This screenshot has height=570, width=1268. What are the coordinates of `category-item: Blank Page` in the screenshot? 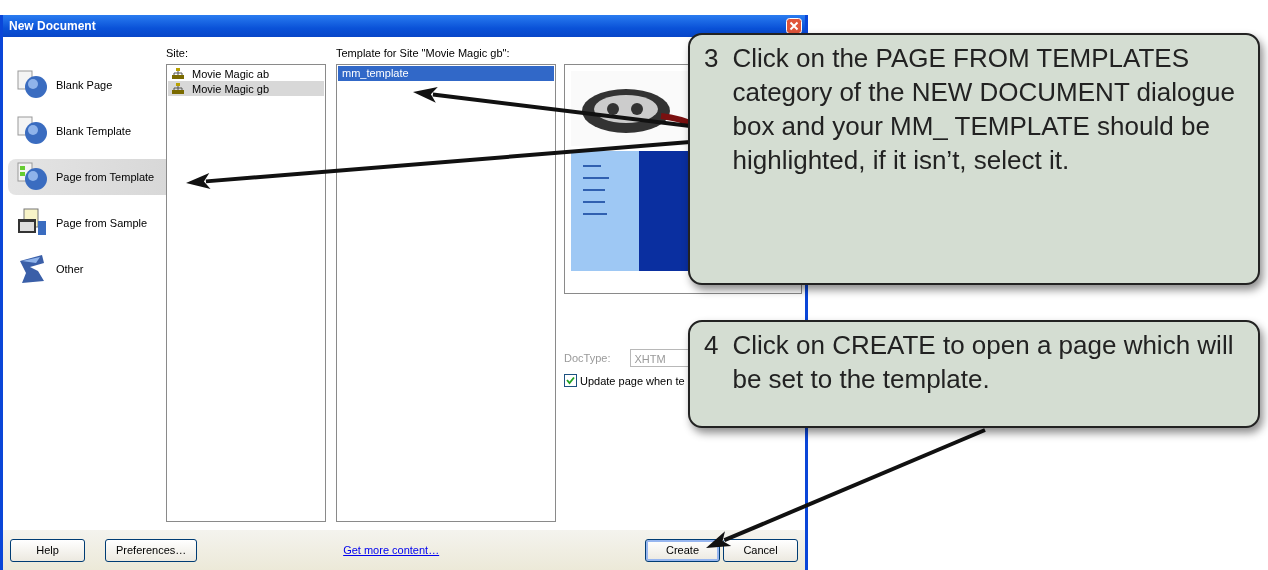 It's located at (87, 85).